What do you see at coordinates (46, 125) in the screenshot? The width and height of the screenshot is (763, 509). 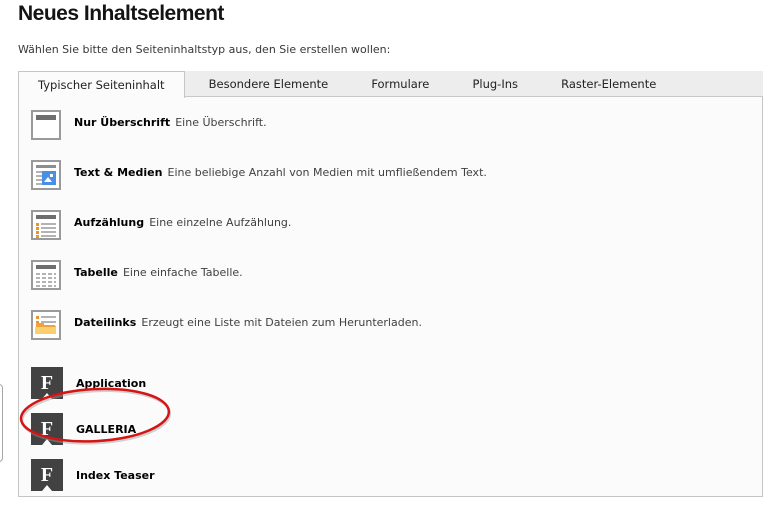 I see `header-only-icon` at bounding box center [46, 125].